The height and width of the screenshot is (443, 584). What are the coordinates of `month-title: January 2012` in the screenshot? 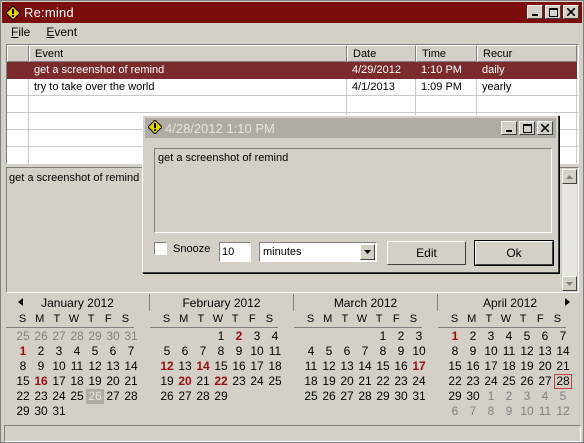 It's located at (78, 302).